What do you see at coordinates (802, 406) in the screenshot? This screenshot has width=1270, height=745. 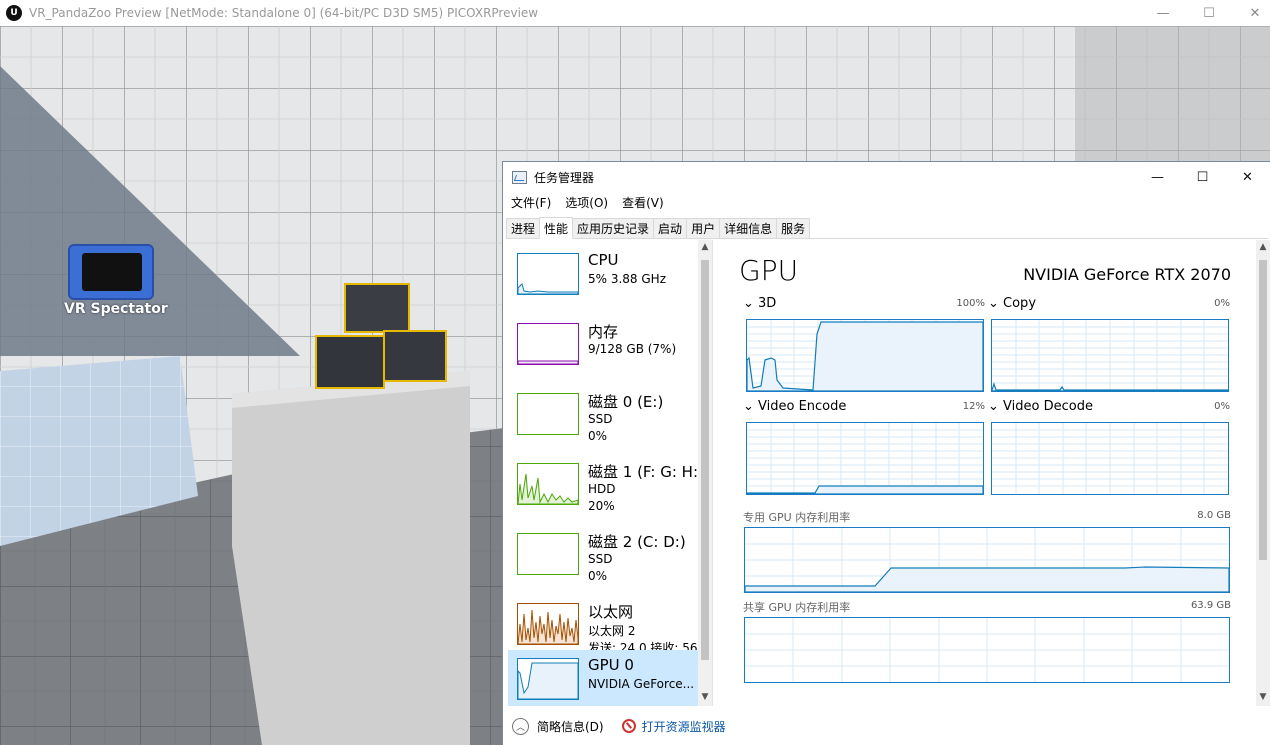 I see `engine-label: Video Encode` at bounding box center [802, 406].